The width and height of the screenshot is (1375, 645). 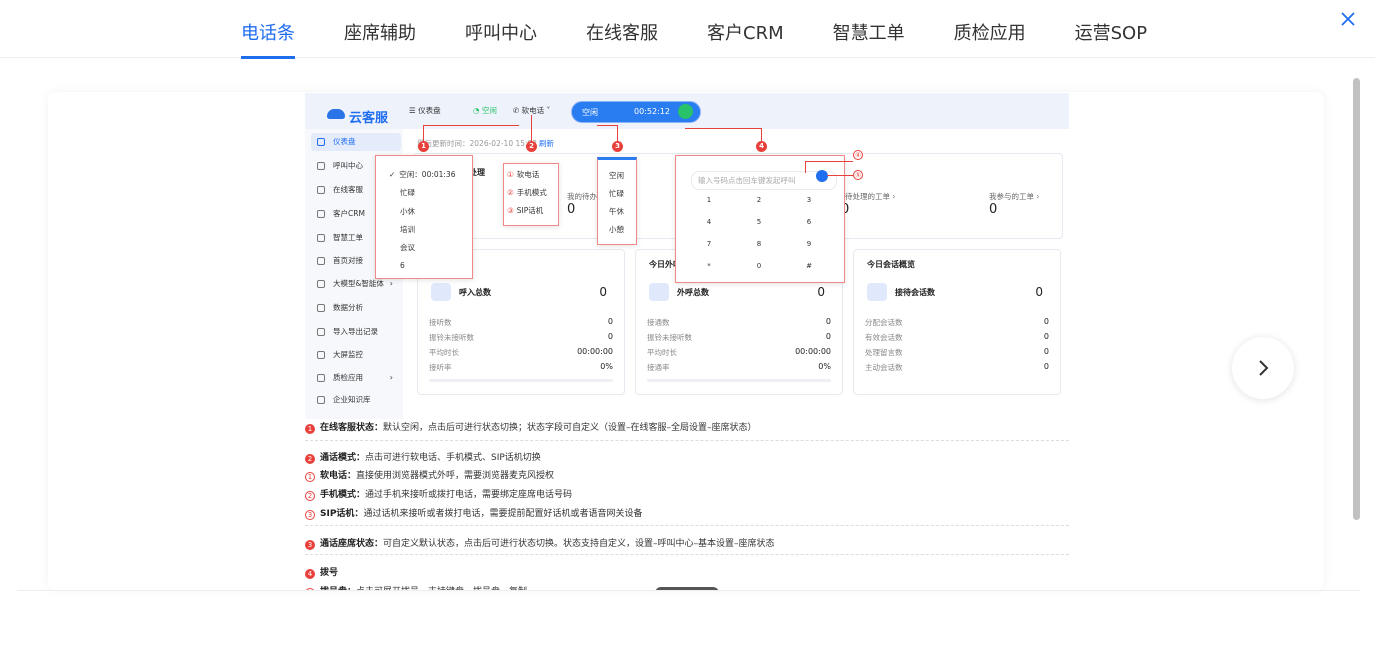 What do you see at coordinates (993, 209) in the screenshot?
I see `part-ticket-value: 0` at bounding box center [993, 209].